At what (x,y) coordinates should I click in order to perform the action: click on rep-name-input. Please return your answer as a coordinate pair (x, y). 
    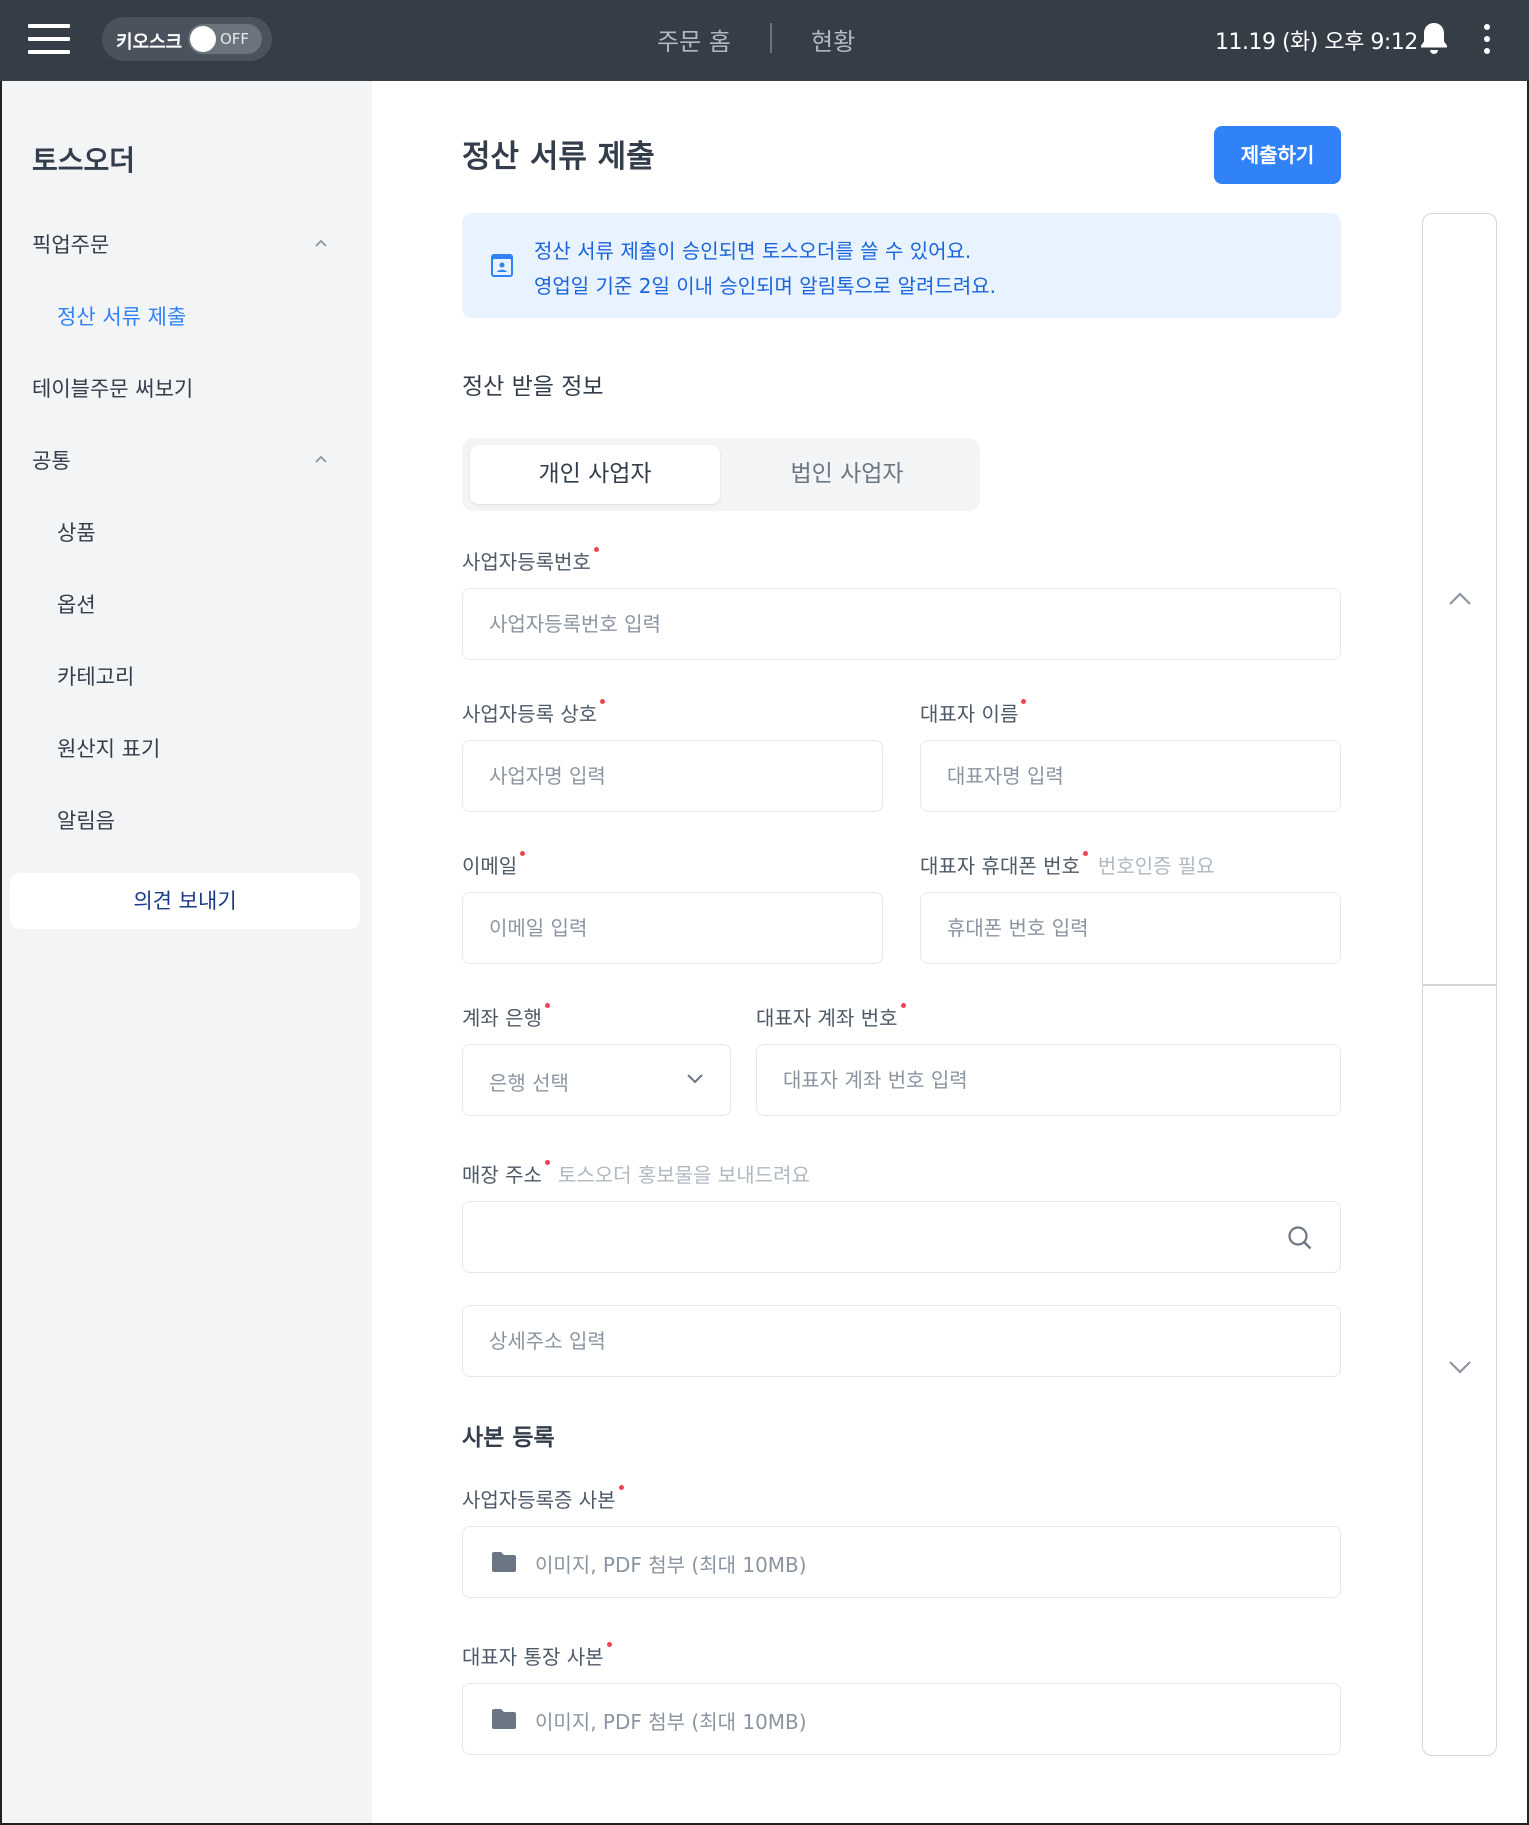
    Looking at the image, I should click on (1130, 776).